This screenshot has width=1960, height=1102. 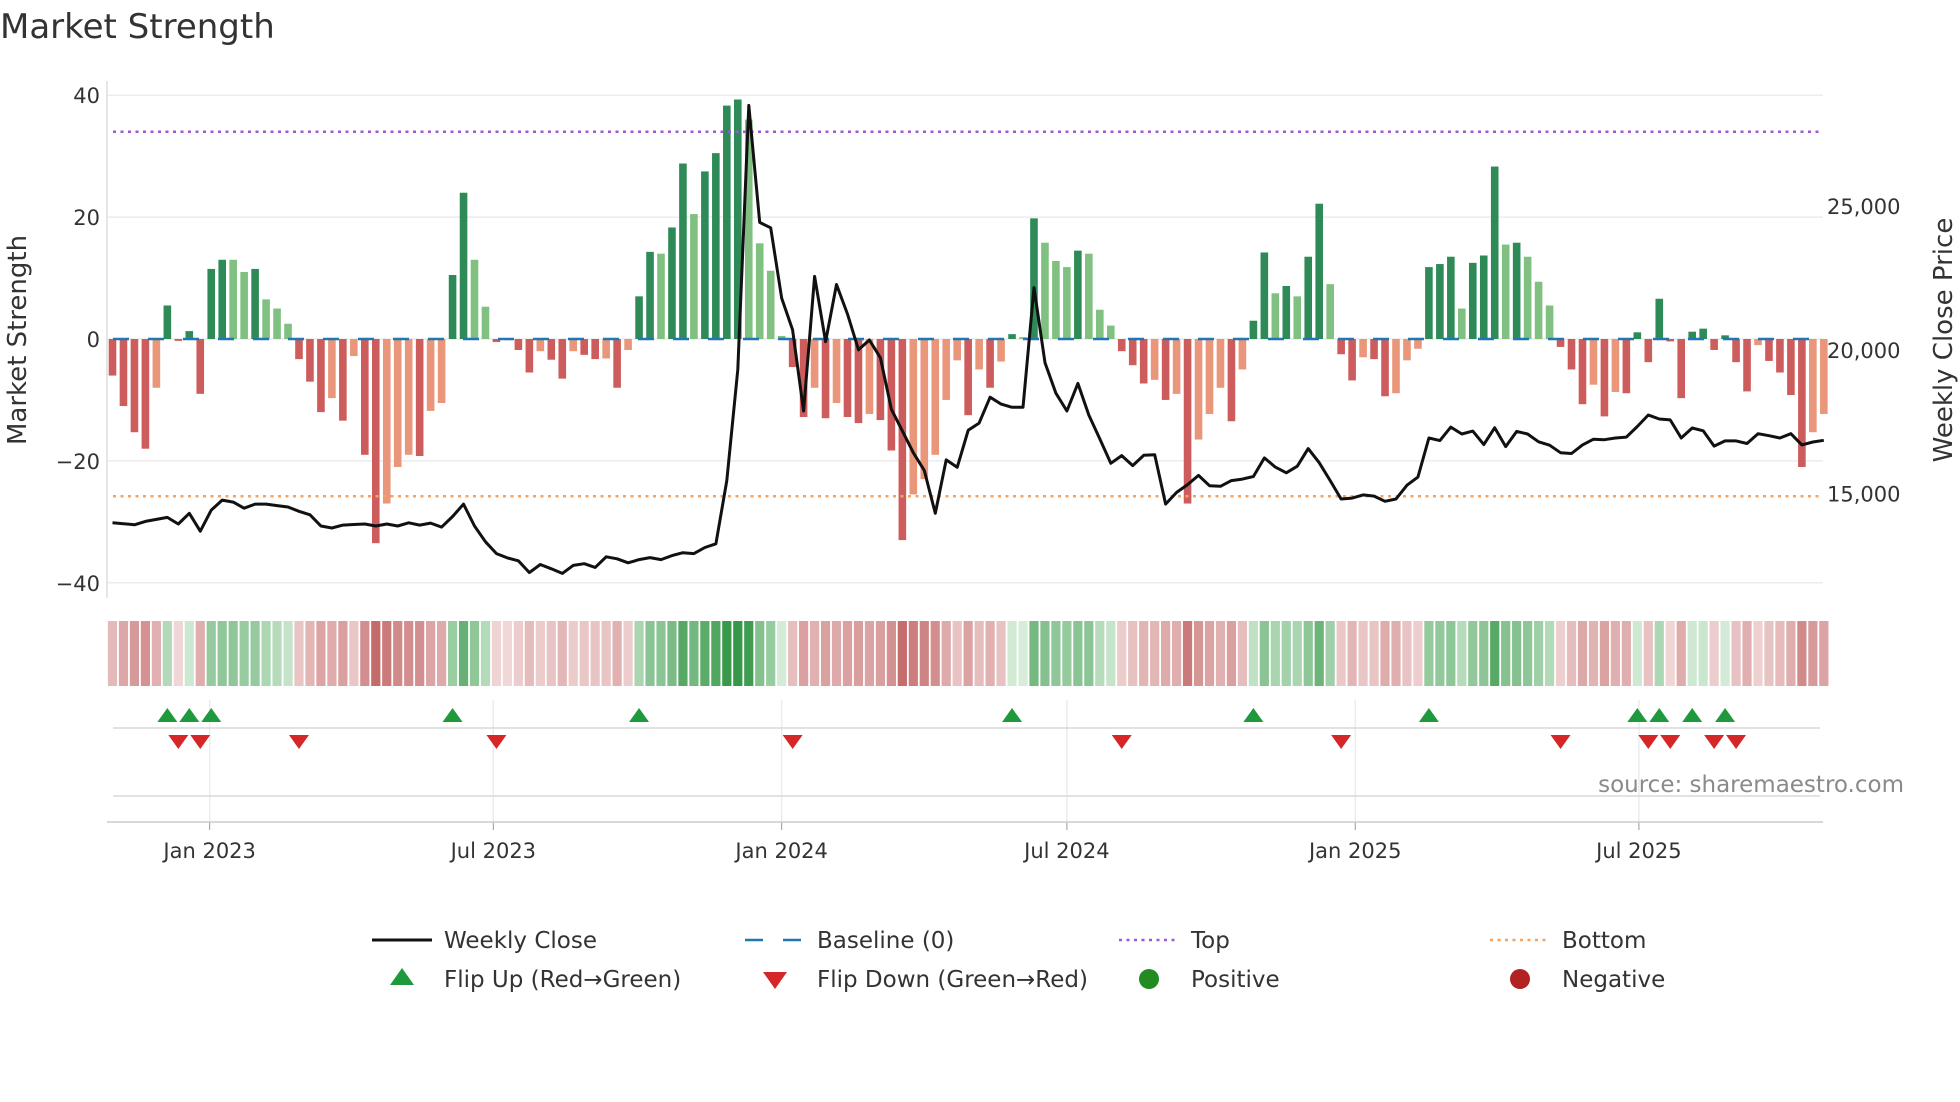 What do you see at coordinates (1210, 941) in the screenshot?
I see `legend-label-top: Top` at bounding box center [1210, 941].